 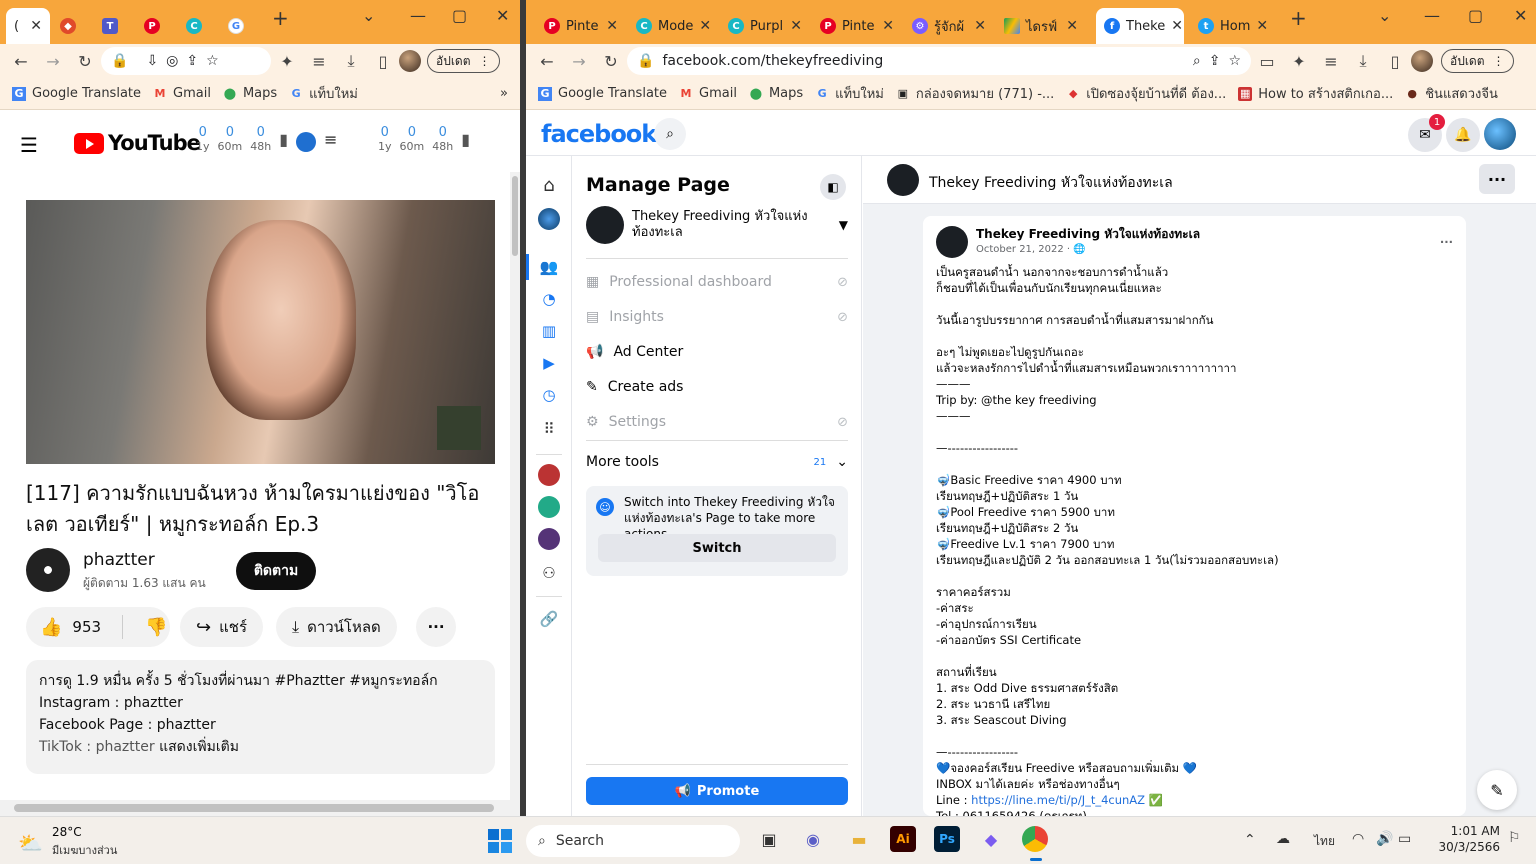 I want to click on notification-bell-icon: ⚐, so click(x=1514, y=838).